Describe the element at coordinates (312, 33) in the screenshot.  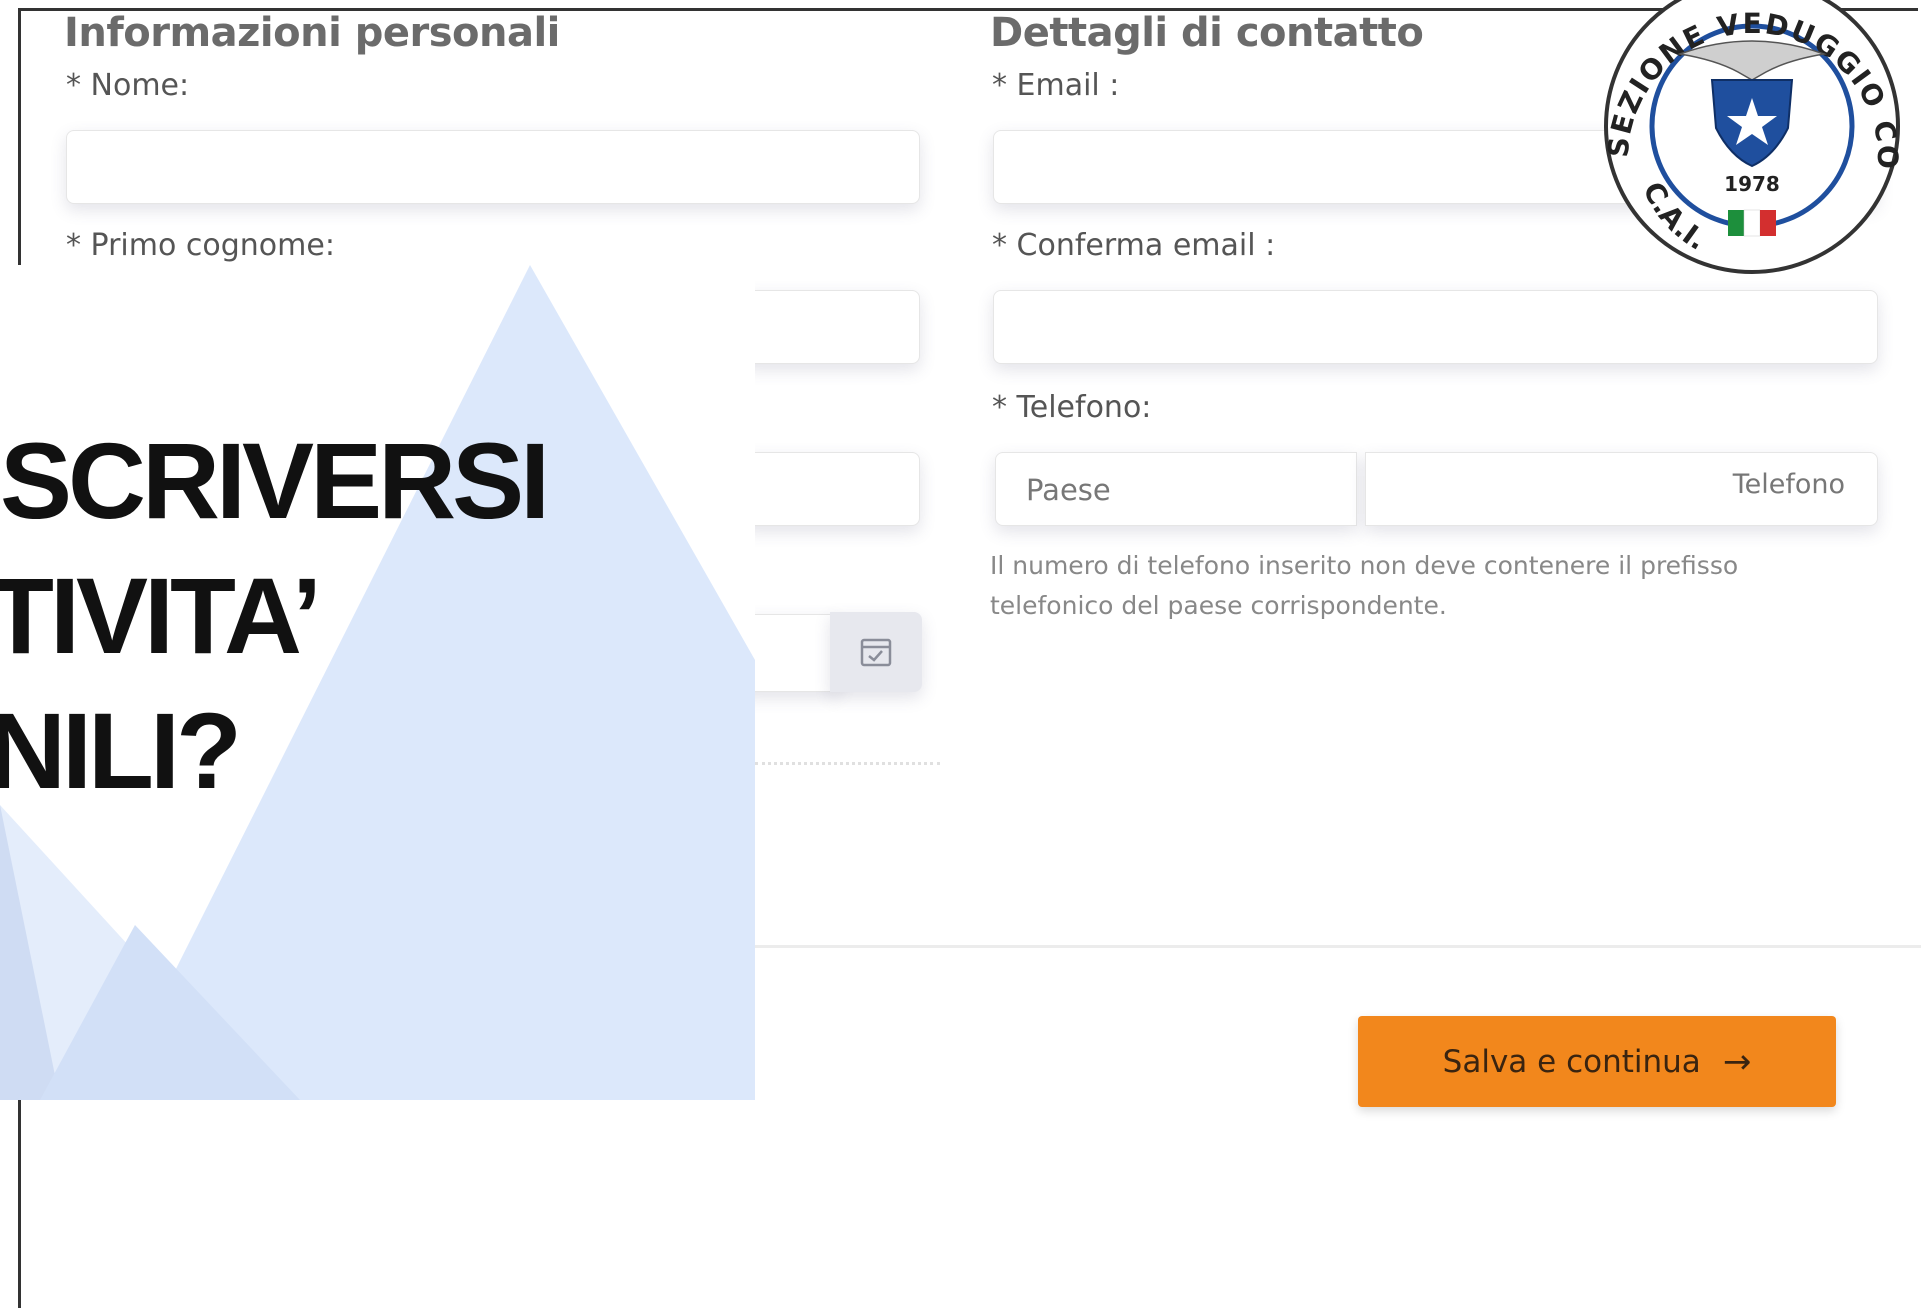
I see `personal-info-title: Informazioni personali` at that location.